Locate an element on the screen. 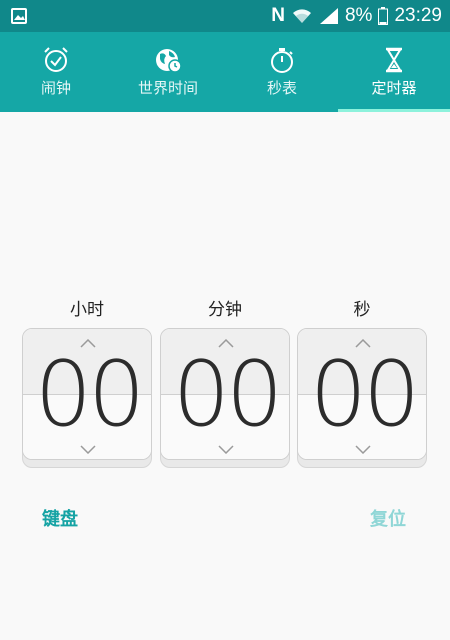 This screenshot has height=640, width=450. signal-icon is located at coordinates (328, 16).